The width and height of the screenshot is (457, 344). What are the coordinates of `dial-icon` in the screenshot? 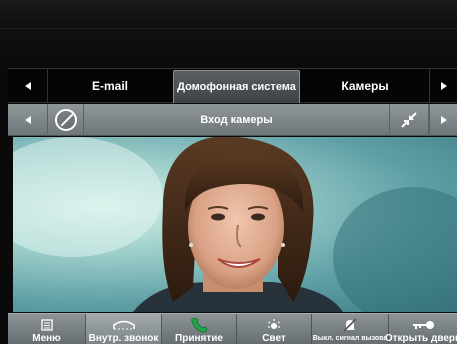 It's located at (65, 120).